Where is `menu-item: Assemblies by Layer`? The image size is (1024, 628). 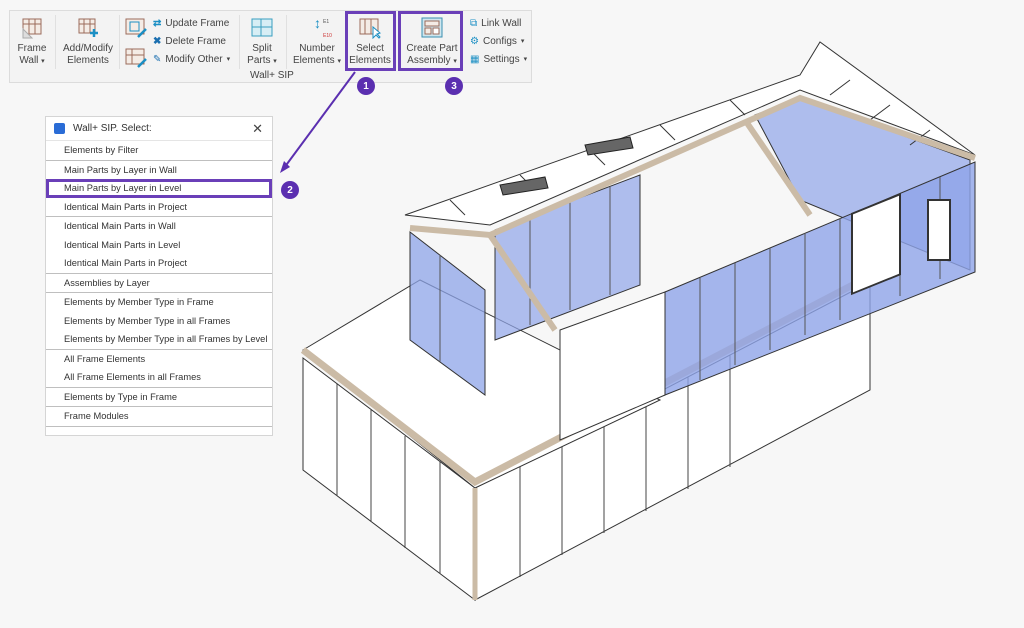 menu-item: Assemblies by Layer is located at coordinates (159, 283).